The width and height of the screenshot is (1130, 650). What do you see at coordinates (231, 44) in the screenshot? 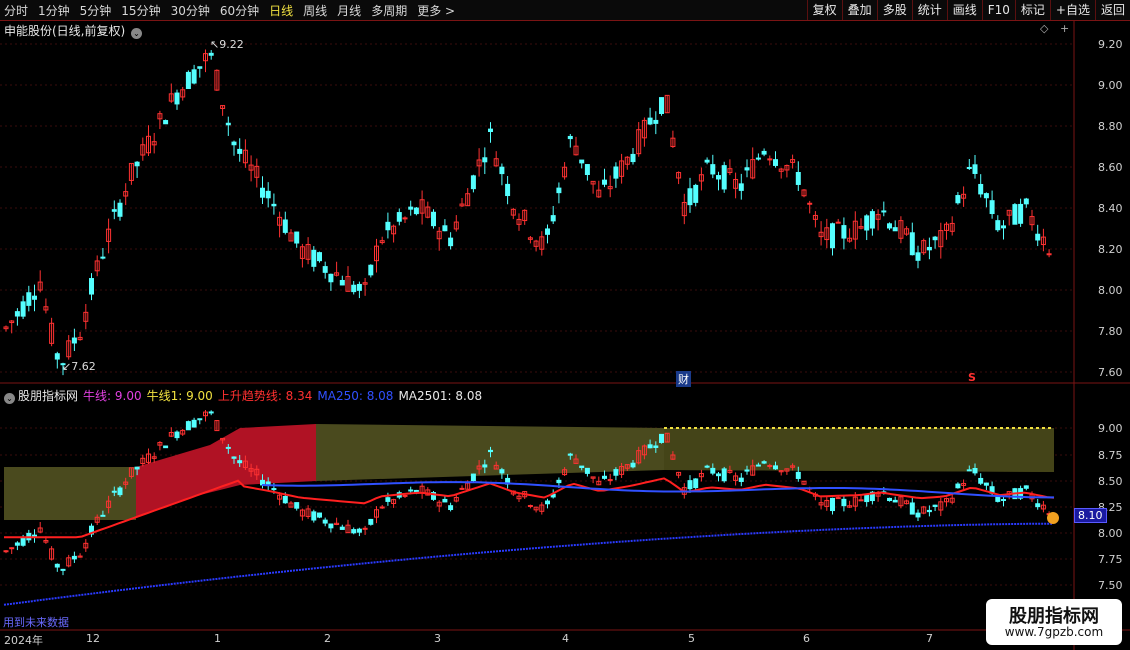
I see `high-price-value: 9.22` at bounding box center [231, 44].